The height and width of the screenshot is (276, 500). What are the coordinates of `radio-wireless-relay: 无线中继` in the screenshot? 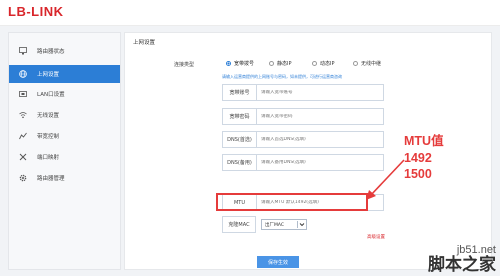 It's located at (367, 63).